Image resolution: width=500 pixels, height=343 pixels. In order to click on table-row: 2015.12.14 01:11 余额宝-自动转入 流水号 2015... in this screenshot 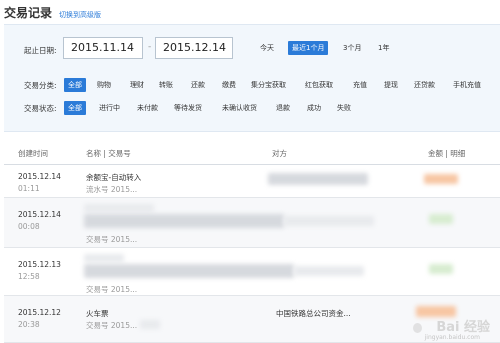, I will do `click(252, 182)`.